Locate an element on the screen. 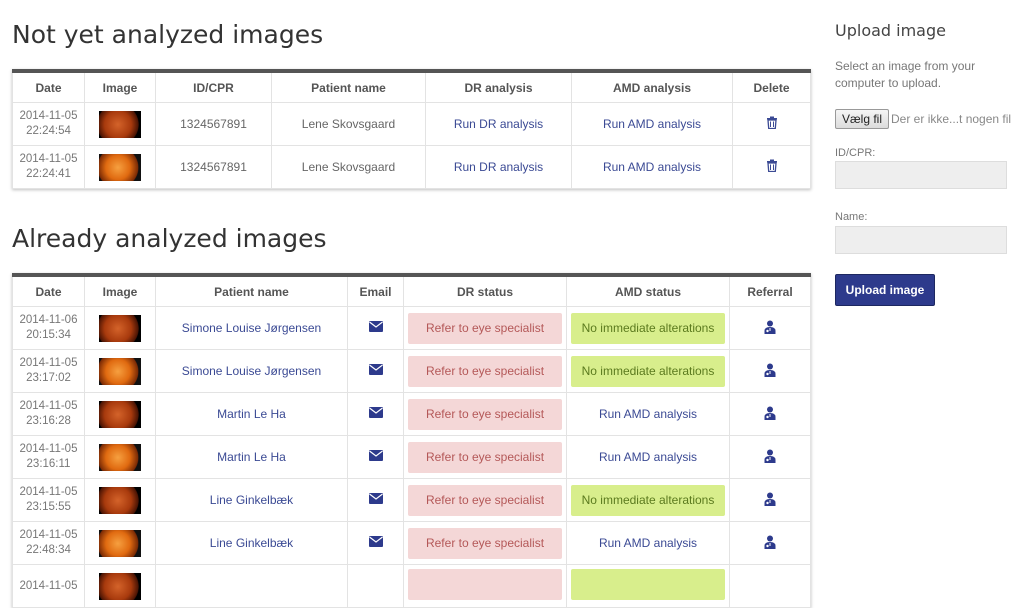 Image resolution: width=1024 pixels, height=608 pixels. patient-name-cell: Simone Louise Jørgensen is located at coordinates (251, 371).